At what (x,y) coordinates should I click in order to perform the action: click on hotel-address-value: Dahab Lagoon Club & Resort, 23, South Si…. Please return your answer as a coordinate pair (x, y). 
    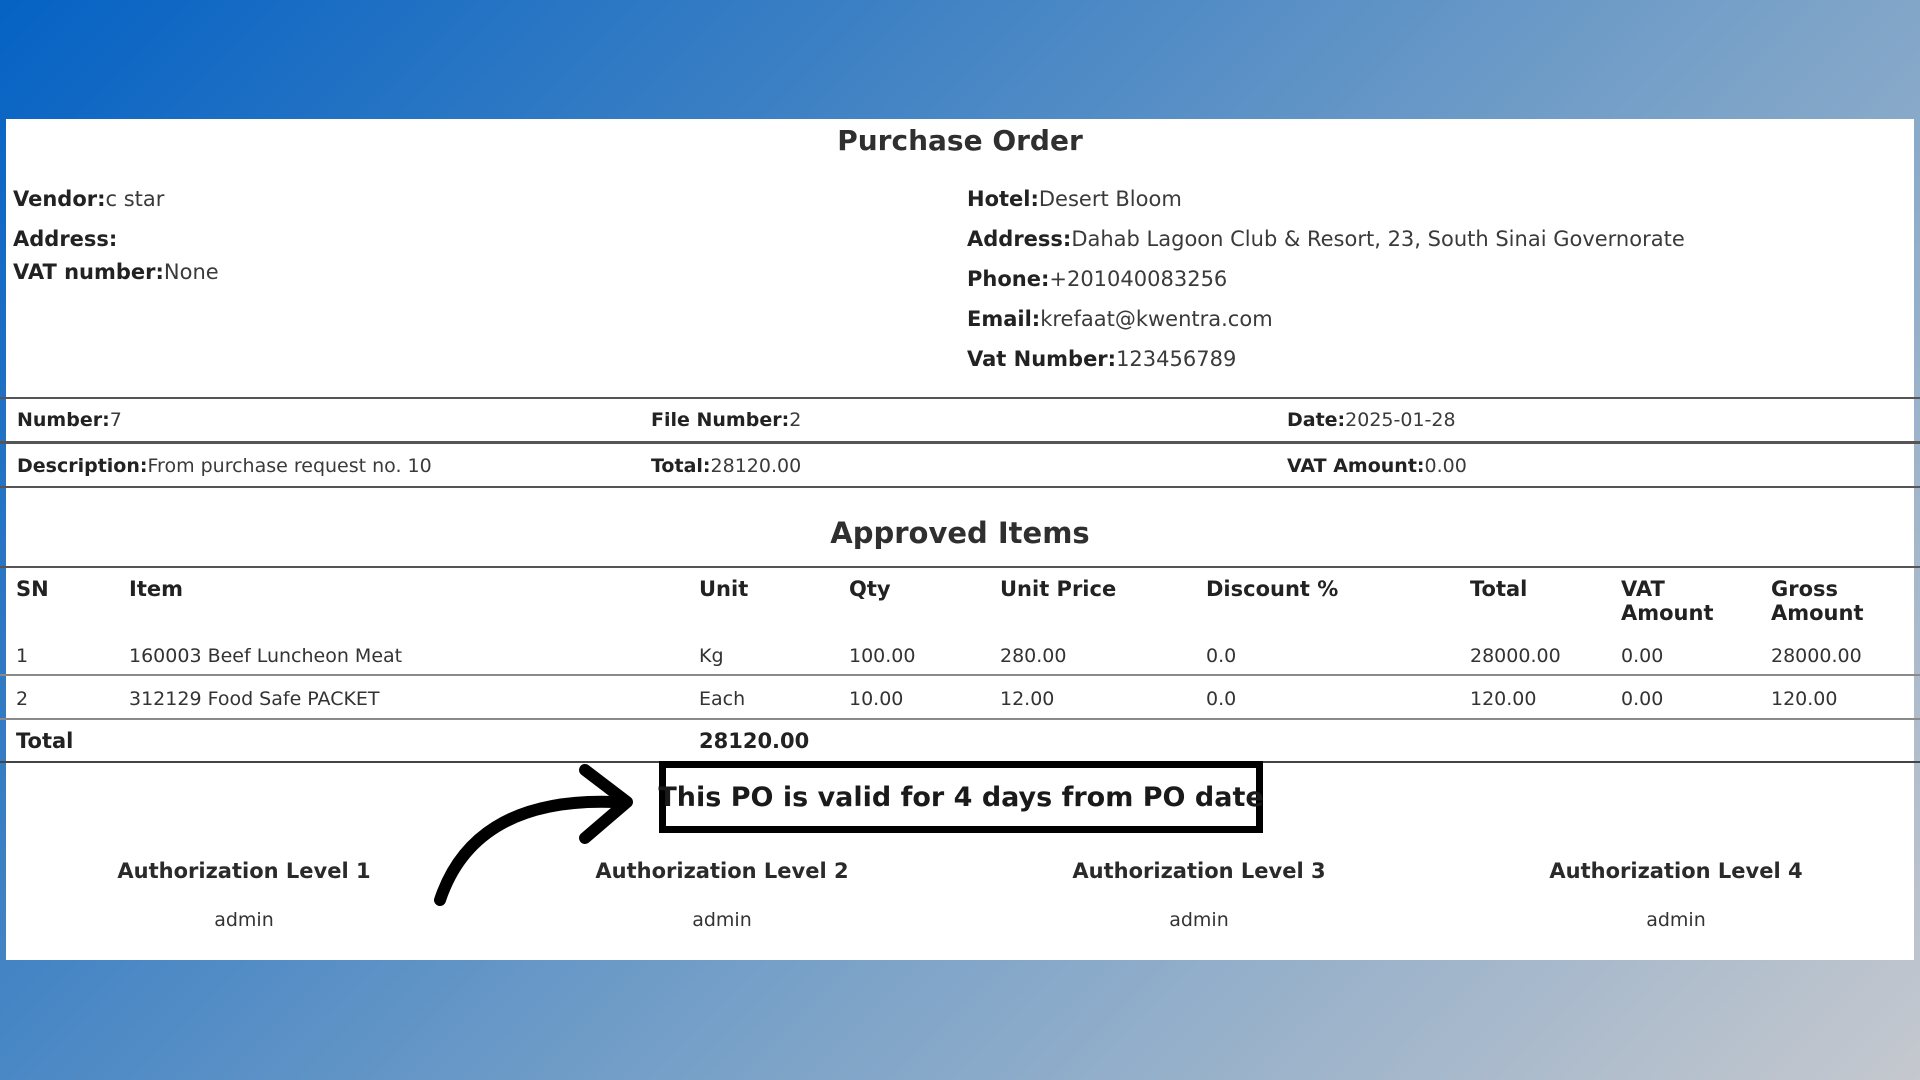
    Looking at the image, I should click on (1378, 239).